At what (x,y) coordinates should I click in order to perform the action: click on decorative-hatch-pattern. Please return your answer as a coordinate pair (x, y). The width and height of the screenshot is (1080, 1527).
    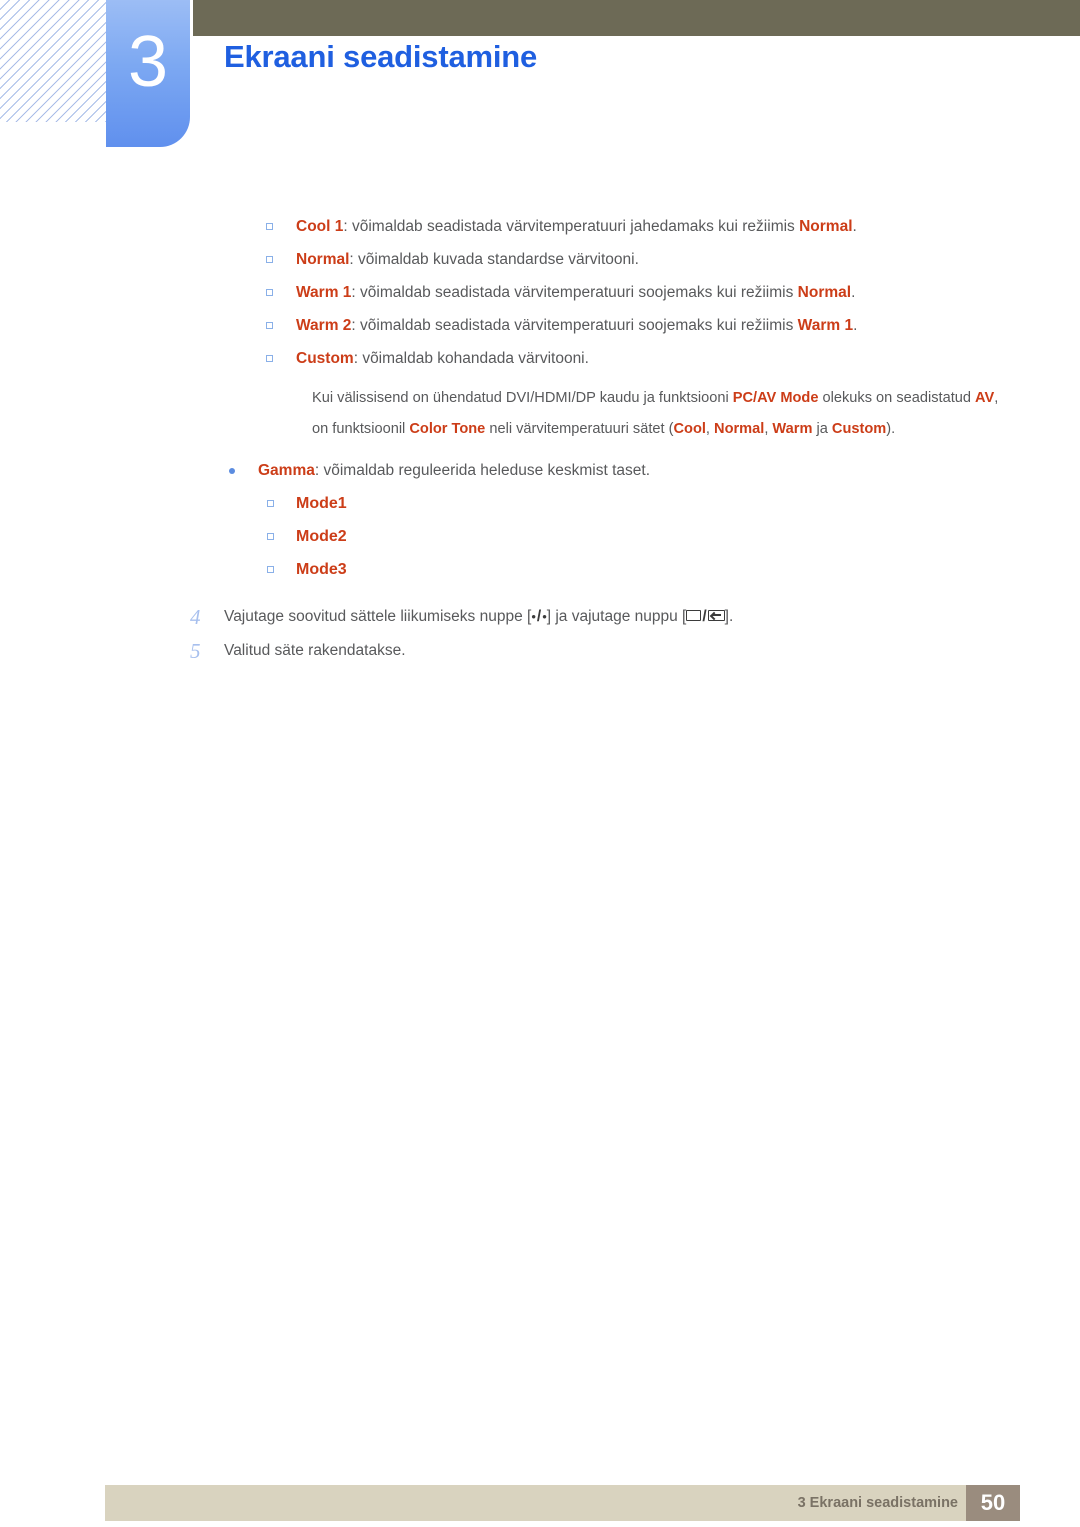
    Looking at the image, I should click on (53, 61).